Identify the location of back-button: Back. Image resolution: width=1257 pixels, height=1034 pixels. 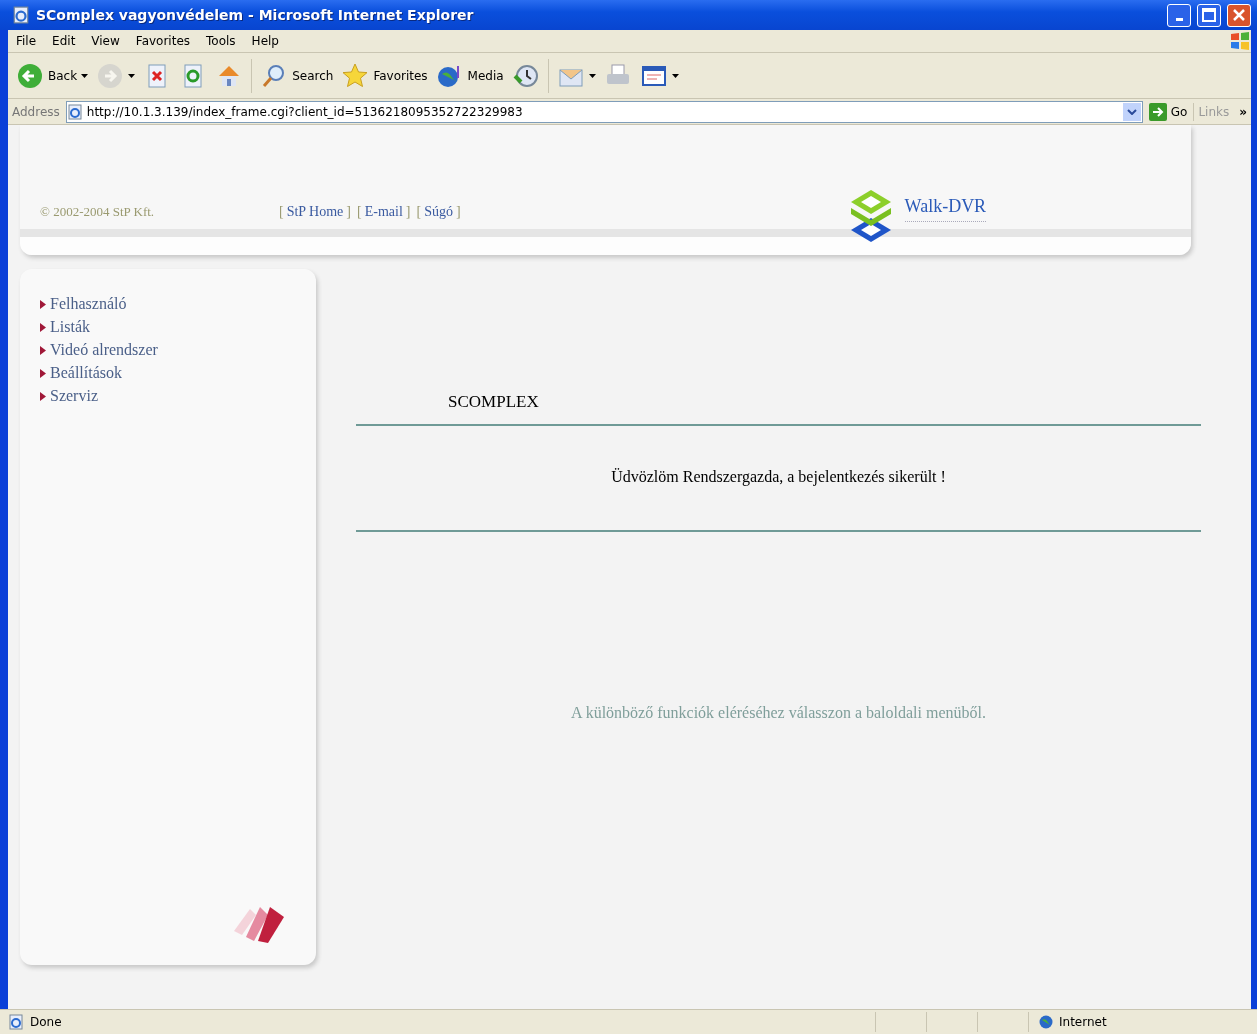
(52, 75).